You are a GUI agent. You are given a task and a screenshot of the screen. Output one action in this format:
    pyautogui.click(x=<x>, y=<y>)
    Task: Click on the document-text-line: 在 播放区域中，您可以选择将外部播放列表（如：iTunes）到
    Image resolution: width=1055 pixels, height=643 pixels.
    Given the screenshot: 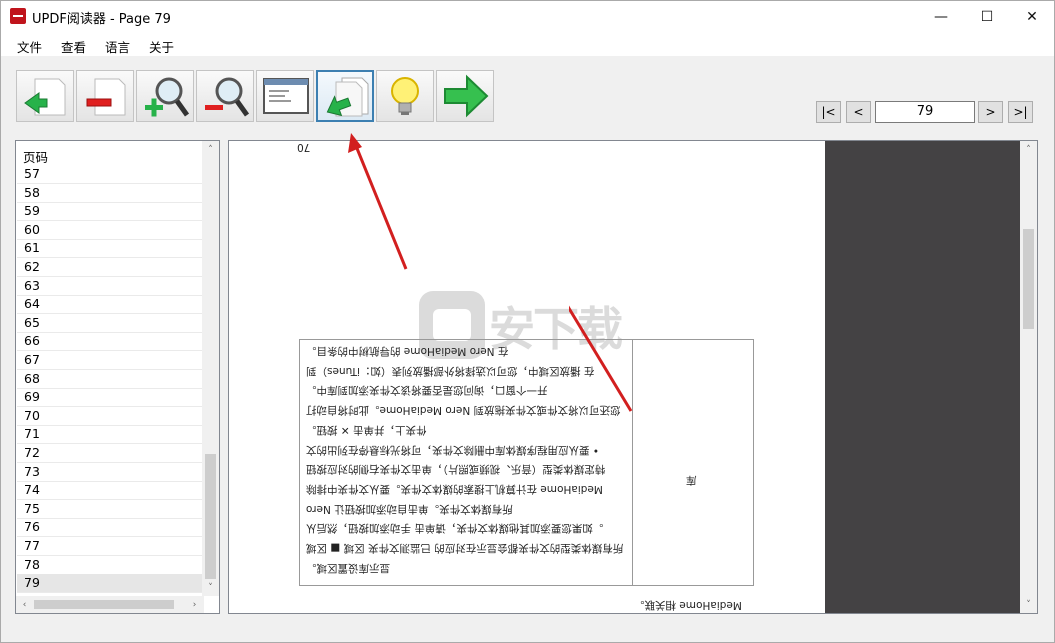 What is the action you would take?
    pyautogui.click(x=450, y=370)
    